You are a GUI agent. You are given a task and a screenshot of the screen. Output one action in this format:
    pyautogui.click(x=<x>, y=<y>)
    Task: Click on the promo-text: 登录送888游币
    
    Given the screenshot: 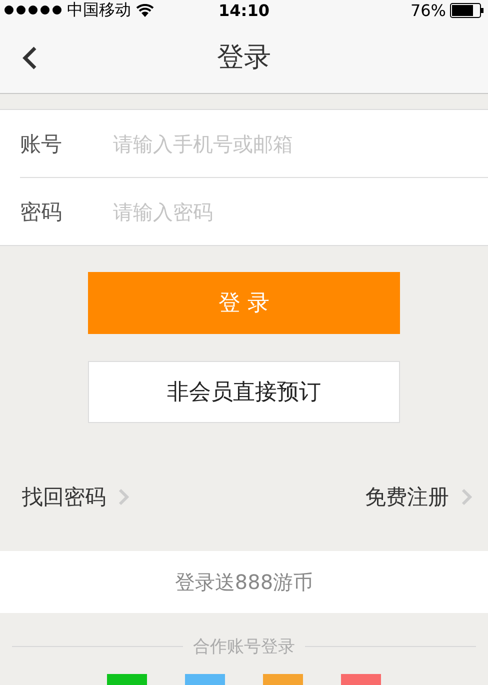 What is the action you would take?
    pyautogui.click(x=244, y=582)
    